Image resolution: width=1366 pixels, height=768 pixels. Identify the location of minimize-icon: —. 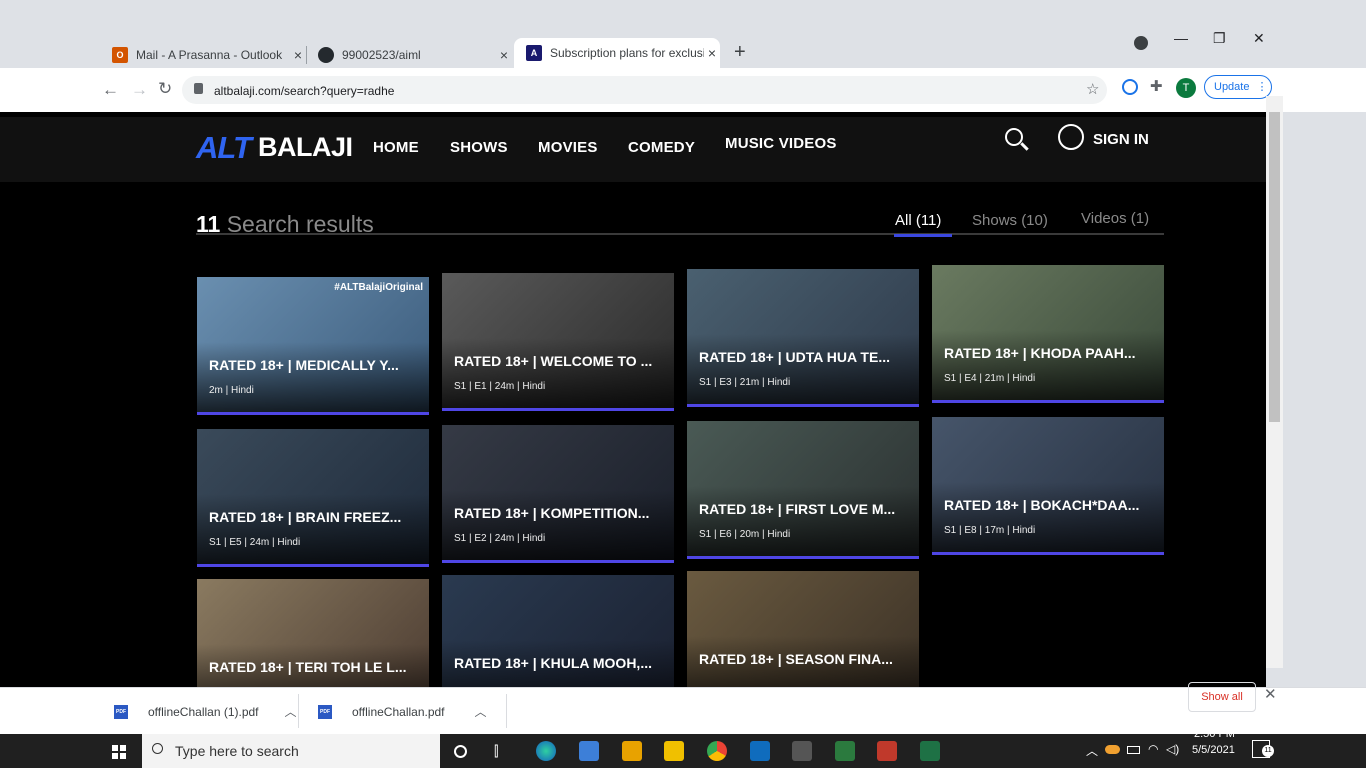
(1181, 38).